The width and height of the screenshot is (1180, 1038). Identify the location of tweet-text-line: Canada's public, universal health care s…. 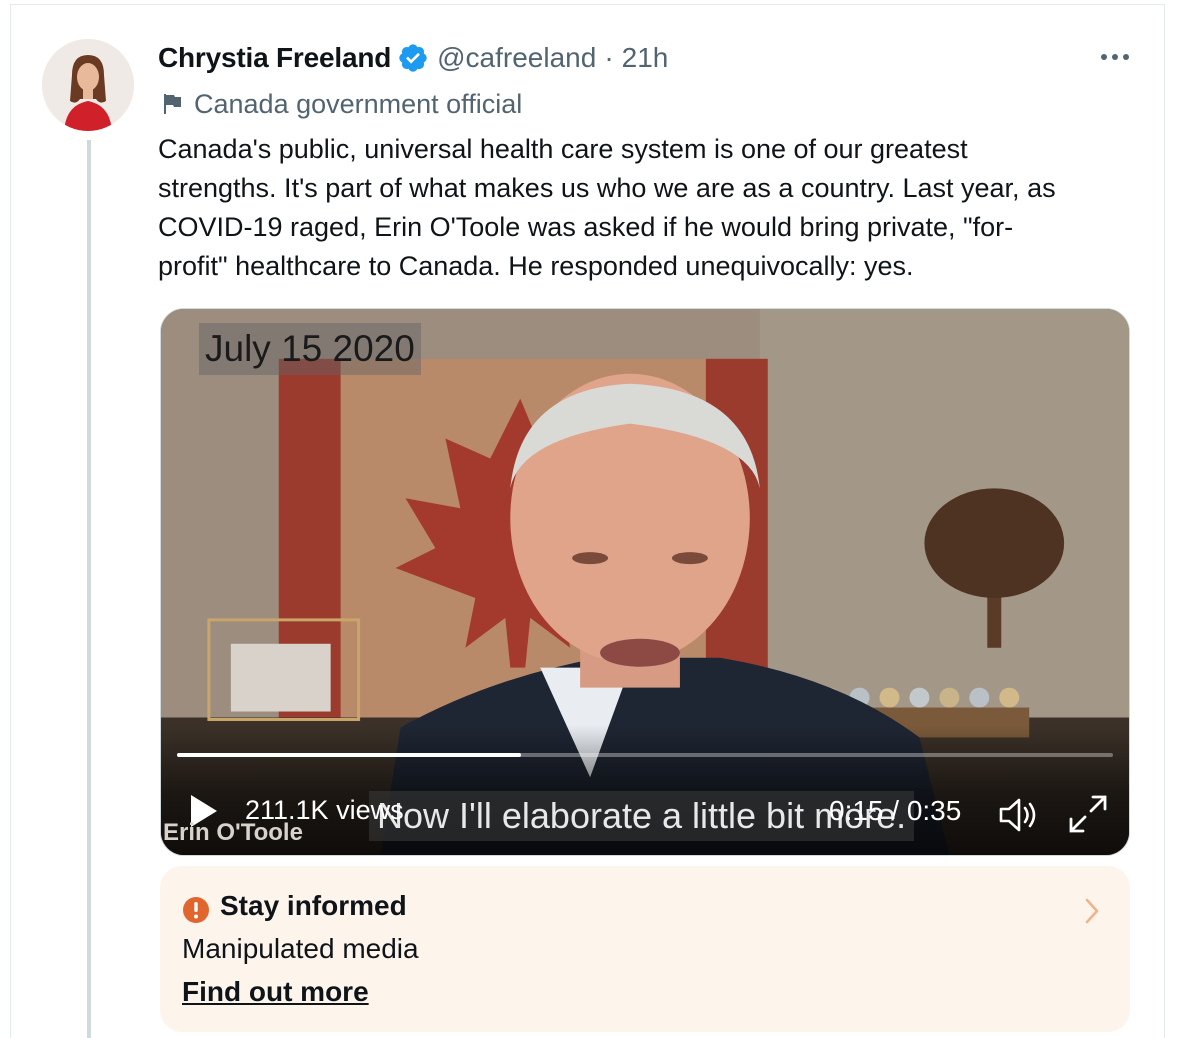
(563, 149).